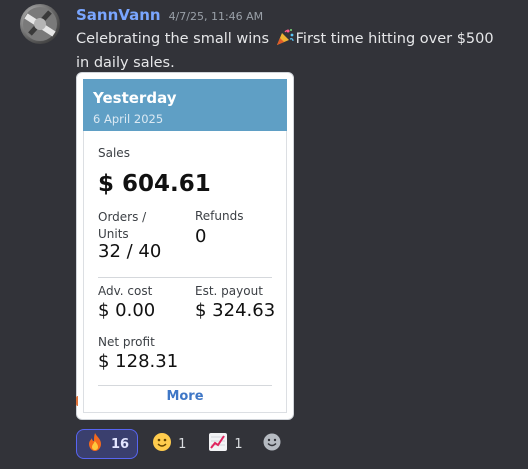 This screenshot has width=528, height=469. Describe the element at coordinates (138, 361) in the screenshot. I see `net-profit-value: $ 128.31` at that location.